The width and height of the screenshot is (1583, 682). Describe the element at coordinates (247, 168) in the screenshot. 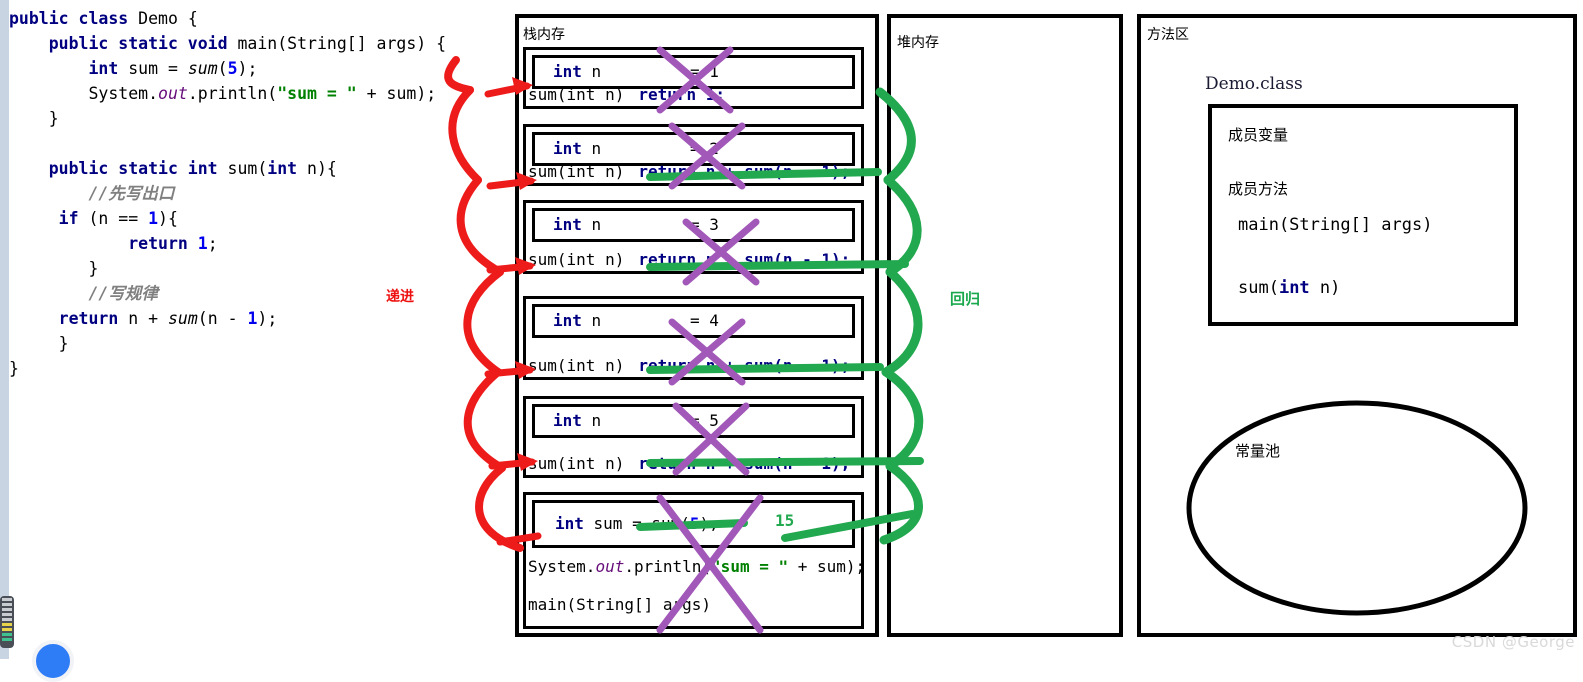

I see `code-token: sum(` at that location.